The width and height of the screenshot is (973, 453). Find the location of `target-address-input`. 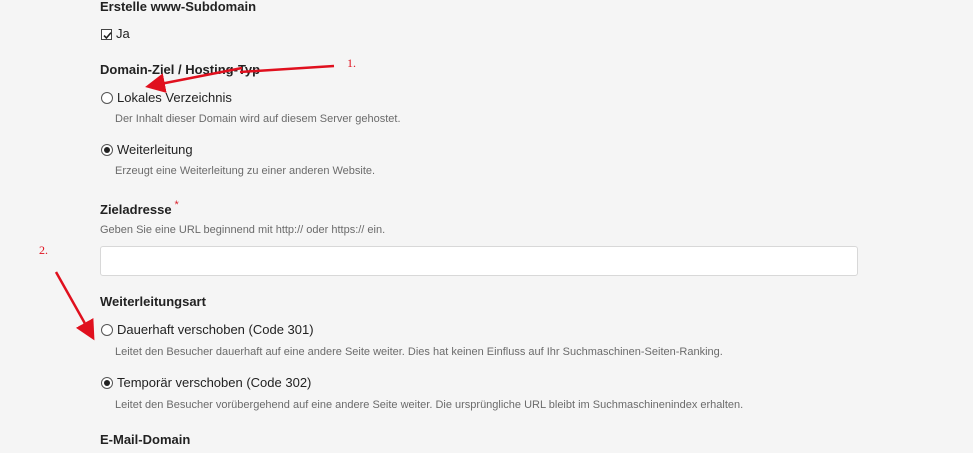

target-address-input is located at coordinates (479, 261).